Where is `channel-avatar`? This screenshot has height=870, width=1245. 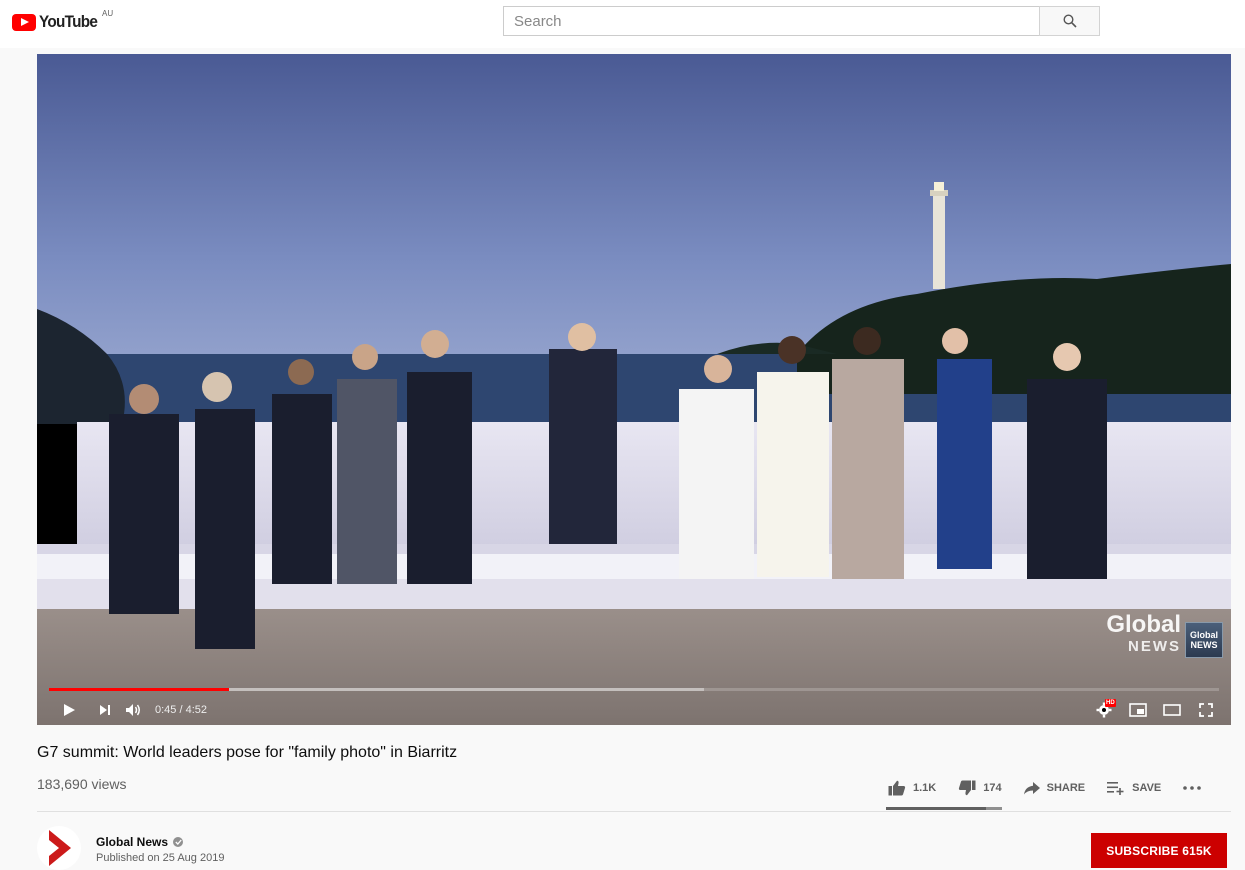
channel-avatar is located at coordinates (59, 848).